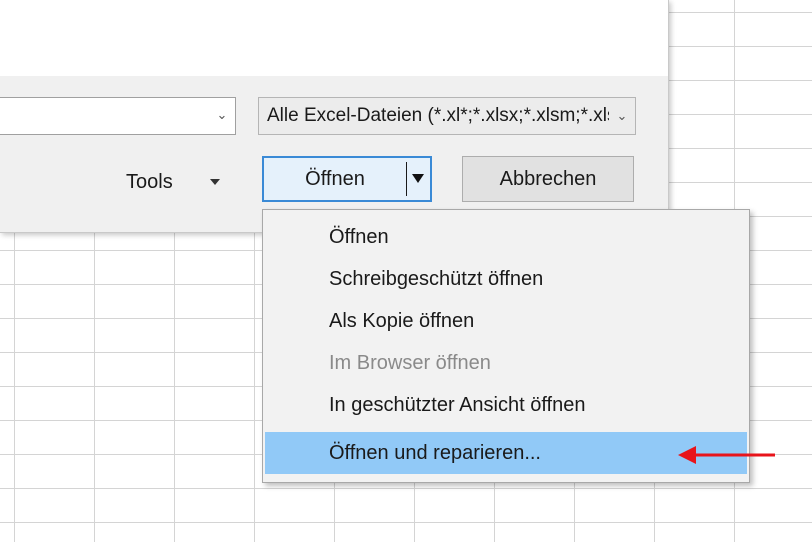 Image resolution: width=812 pixels, height=542 pixels. What do you see at coordinates (215, 182) in the screenshot?
I see `caret-down-icon` at bounding box center [215, 182].